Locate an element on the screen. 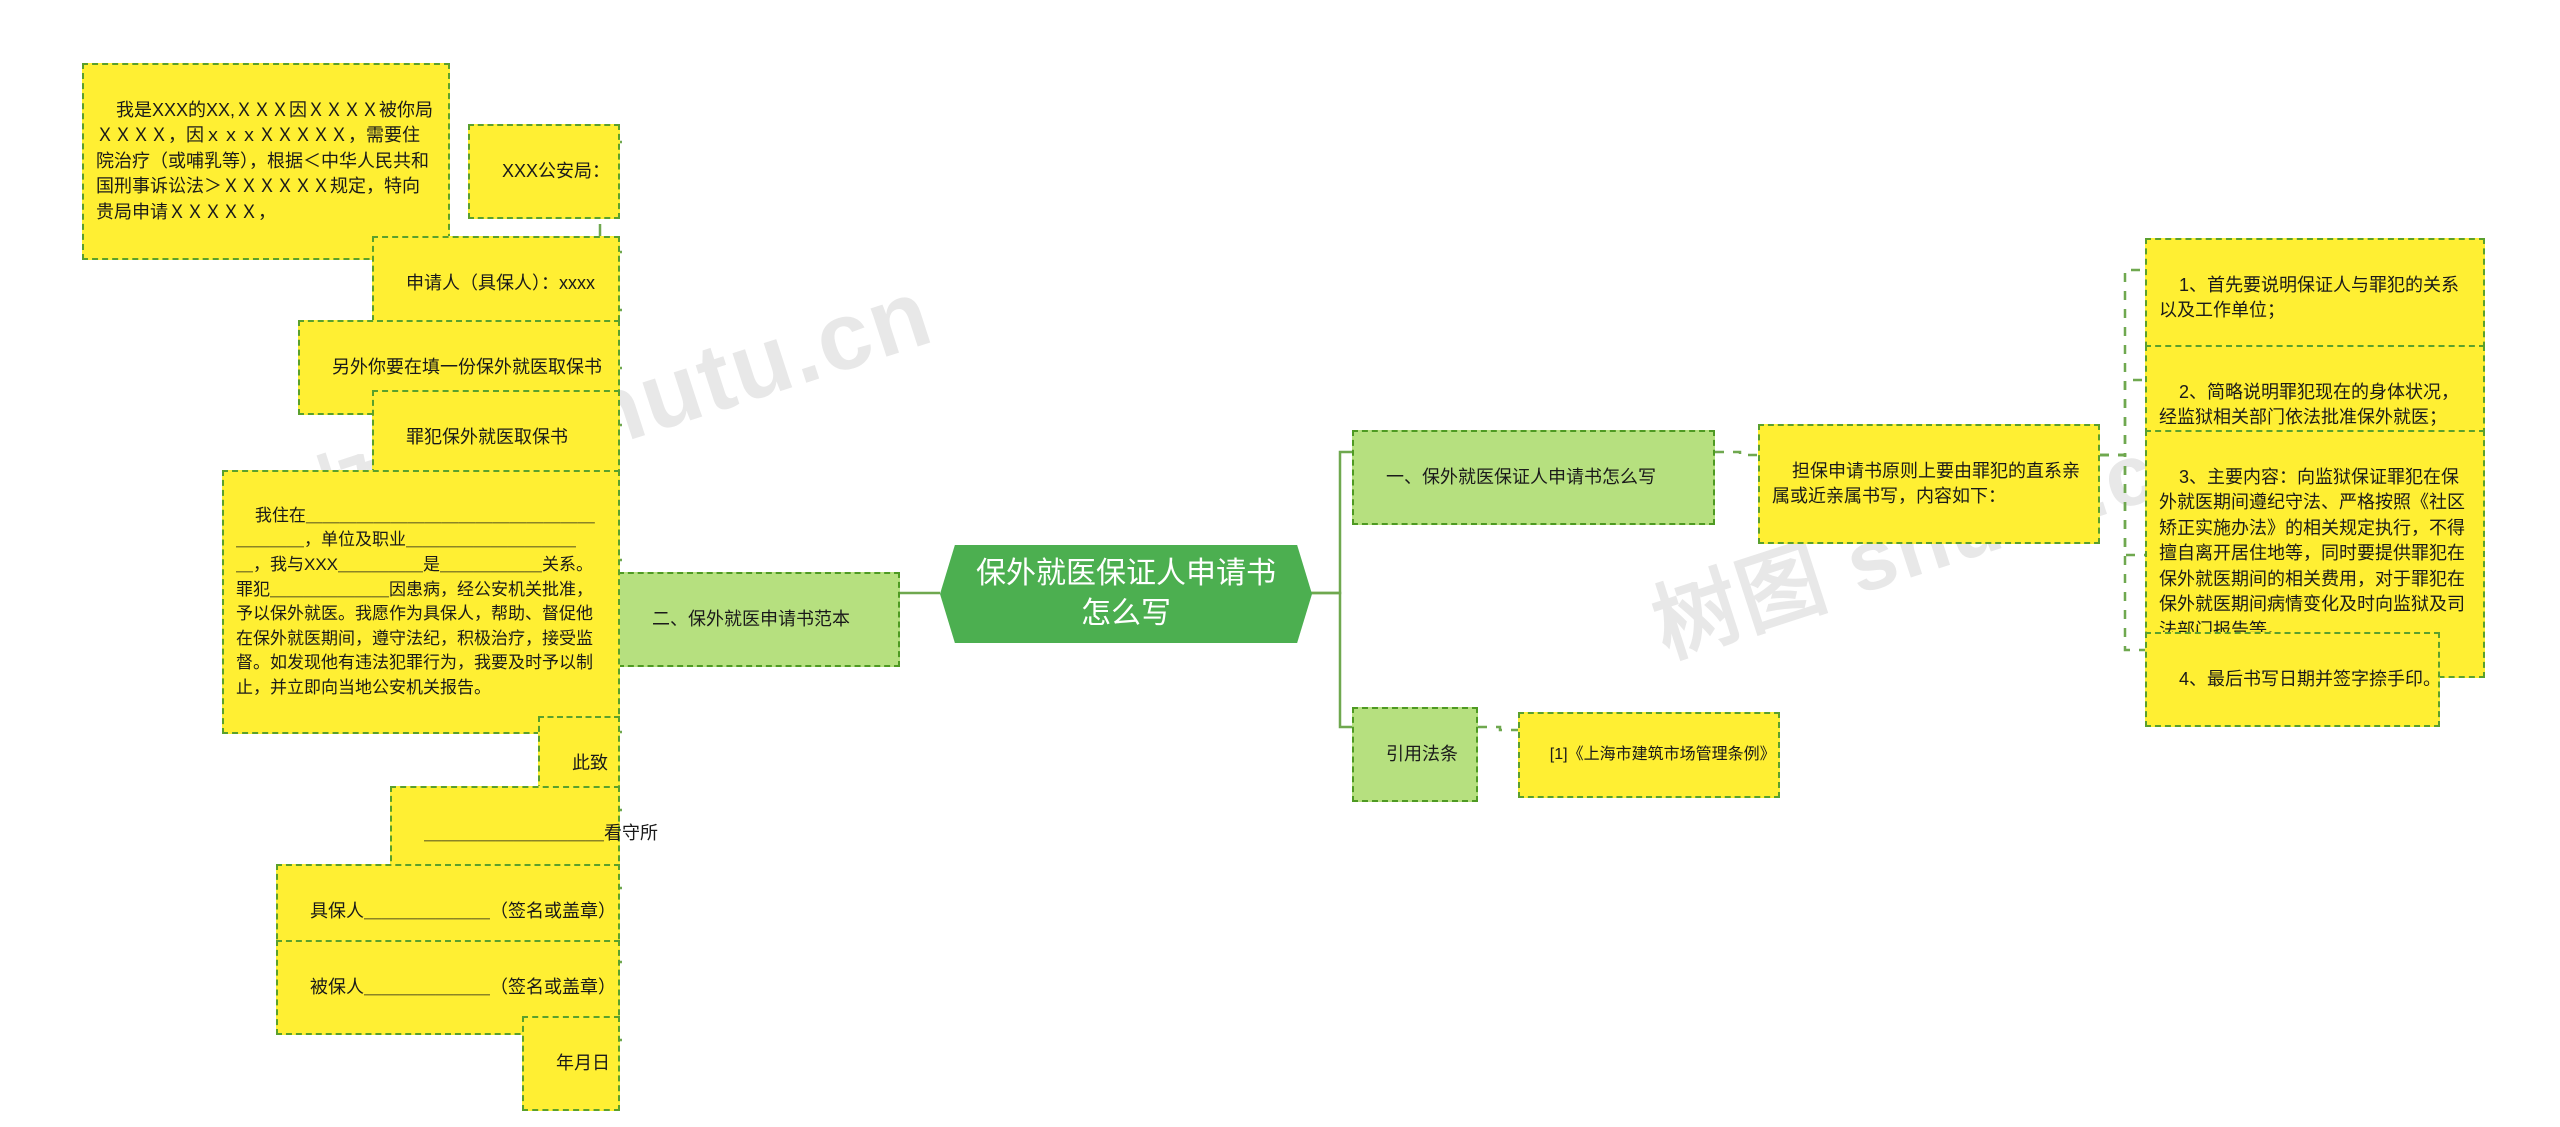 This screenshot has height=1127, width=2560. content-point-1: 1、首先要说明保证人与罪犯的关系以及工作单位； is located at coordinates (2315, 298).